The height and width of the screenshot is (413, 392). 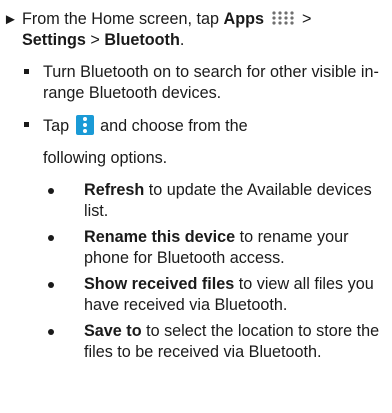 What do you see at coordinates (123, 19) in the screenshot?
I see `step-text-prefix: From the Home screen, tap` at bounding box center [123, 19].